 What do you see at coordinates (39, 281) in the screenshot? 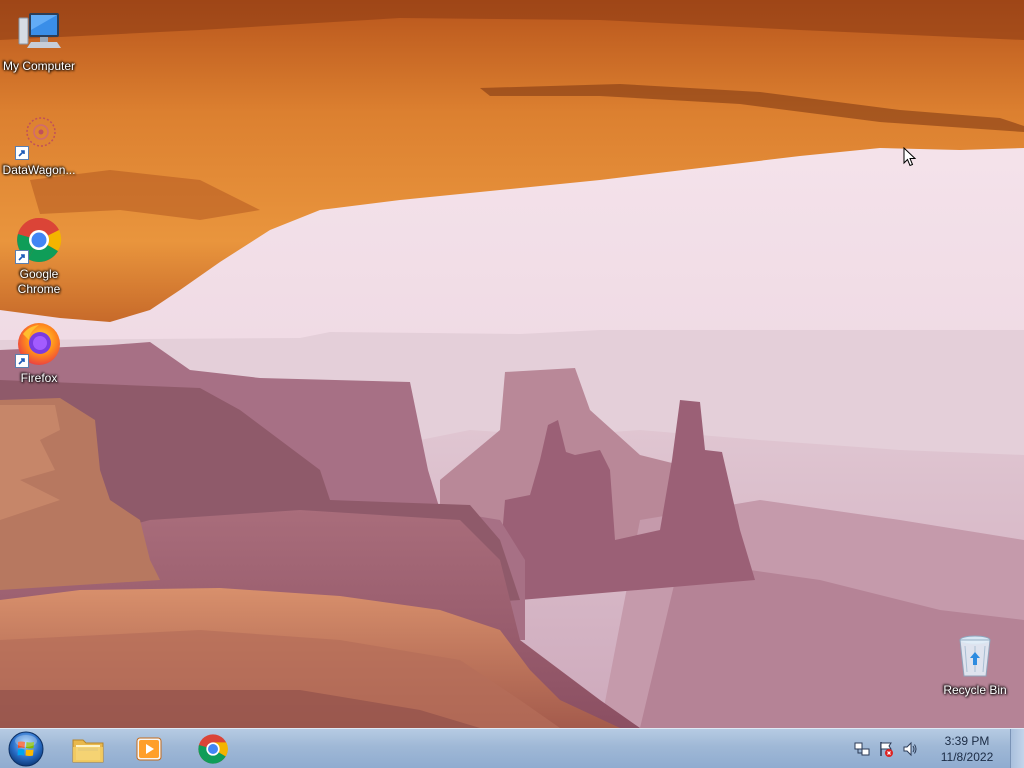
I see `desktop-icon-label: Google Chrome` at bounding box center [39, 281].